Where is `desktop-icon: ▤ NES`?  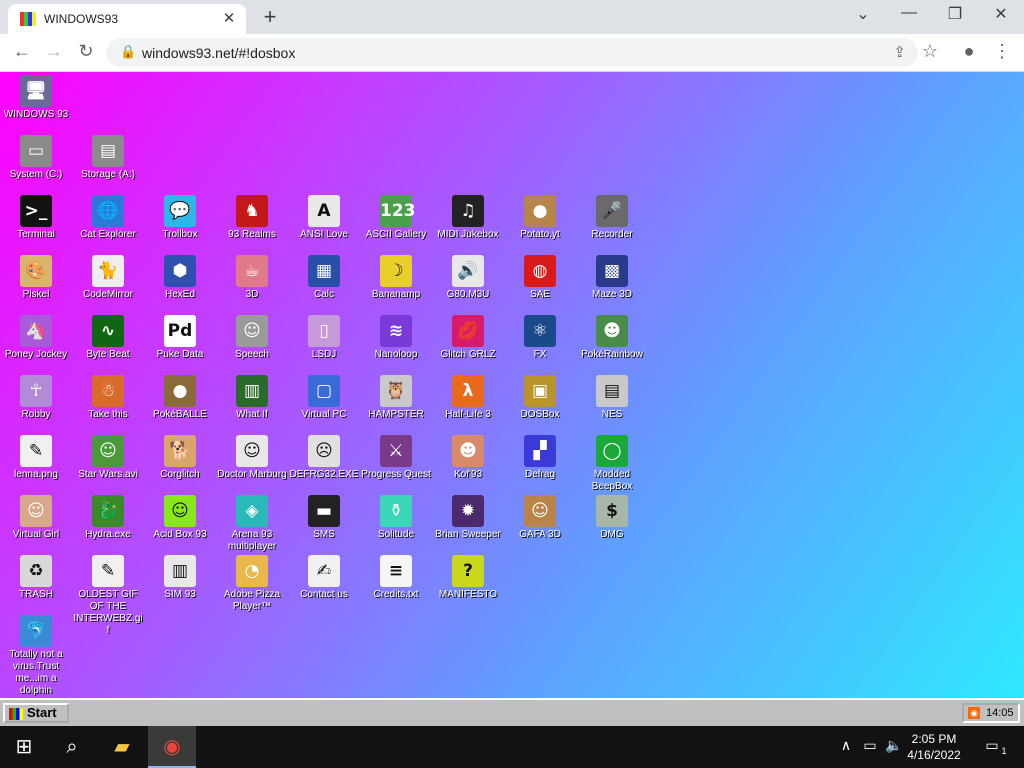
desktop-icon: ▤ NES is located at coordinates (612, 398).